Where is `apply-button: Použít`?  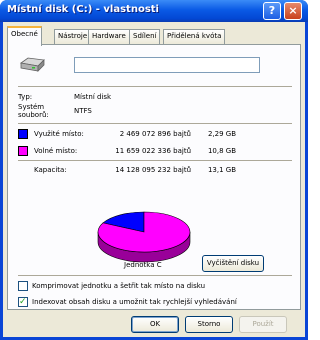
apply-button: Použít is located at coordinates (263, 324).